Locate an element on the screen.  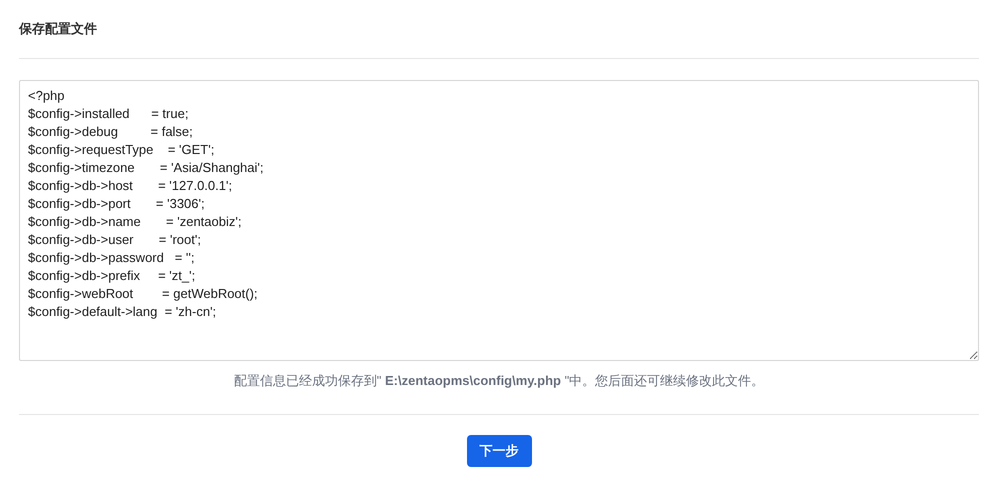
save-message: 配置信息已经成功保存到" E:\zentaopms\config\my.php "中。您后面还可继续修改此文件。 is located at coordinates (499, 381).